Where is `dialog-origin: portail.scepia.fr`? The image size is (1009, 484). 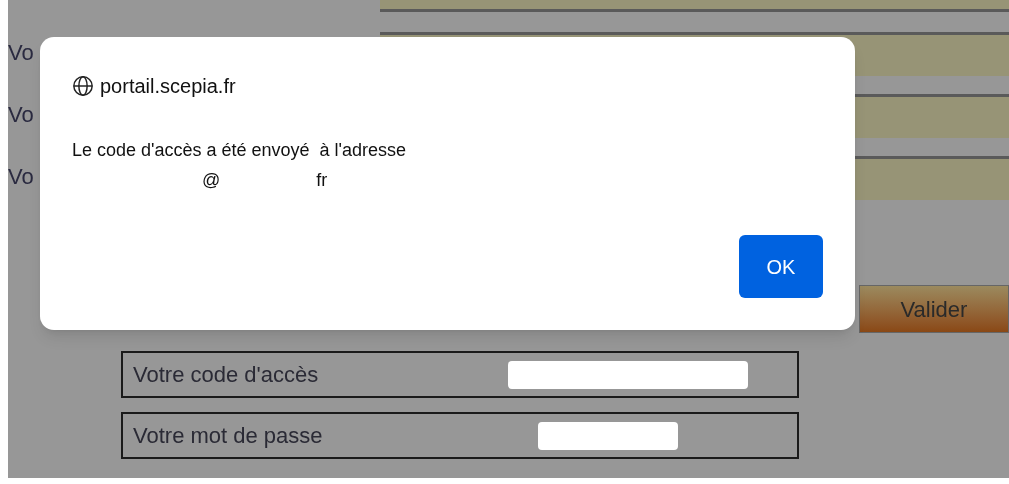 dialog-origin: portail.scepia.fr is located at coordinates (168, 86).